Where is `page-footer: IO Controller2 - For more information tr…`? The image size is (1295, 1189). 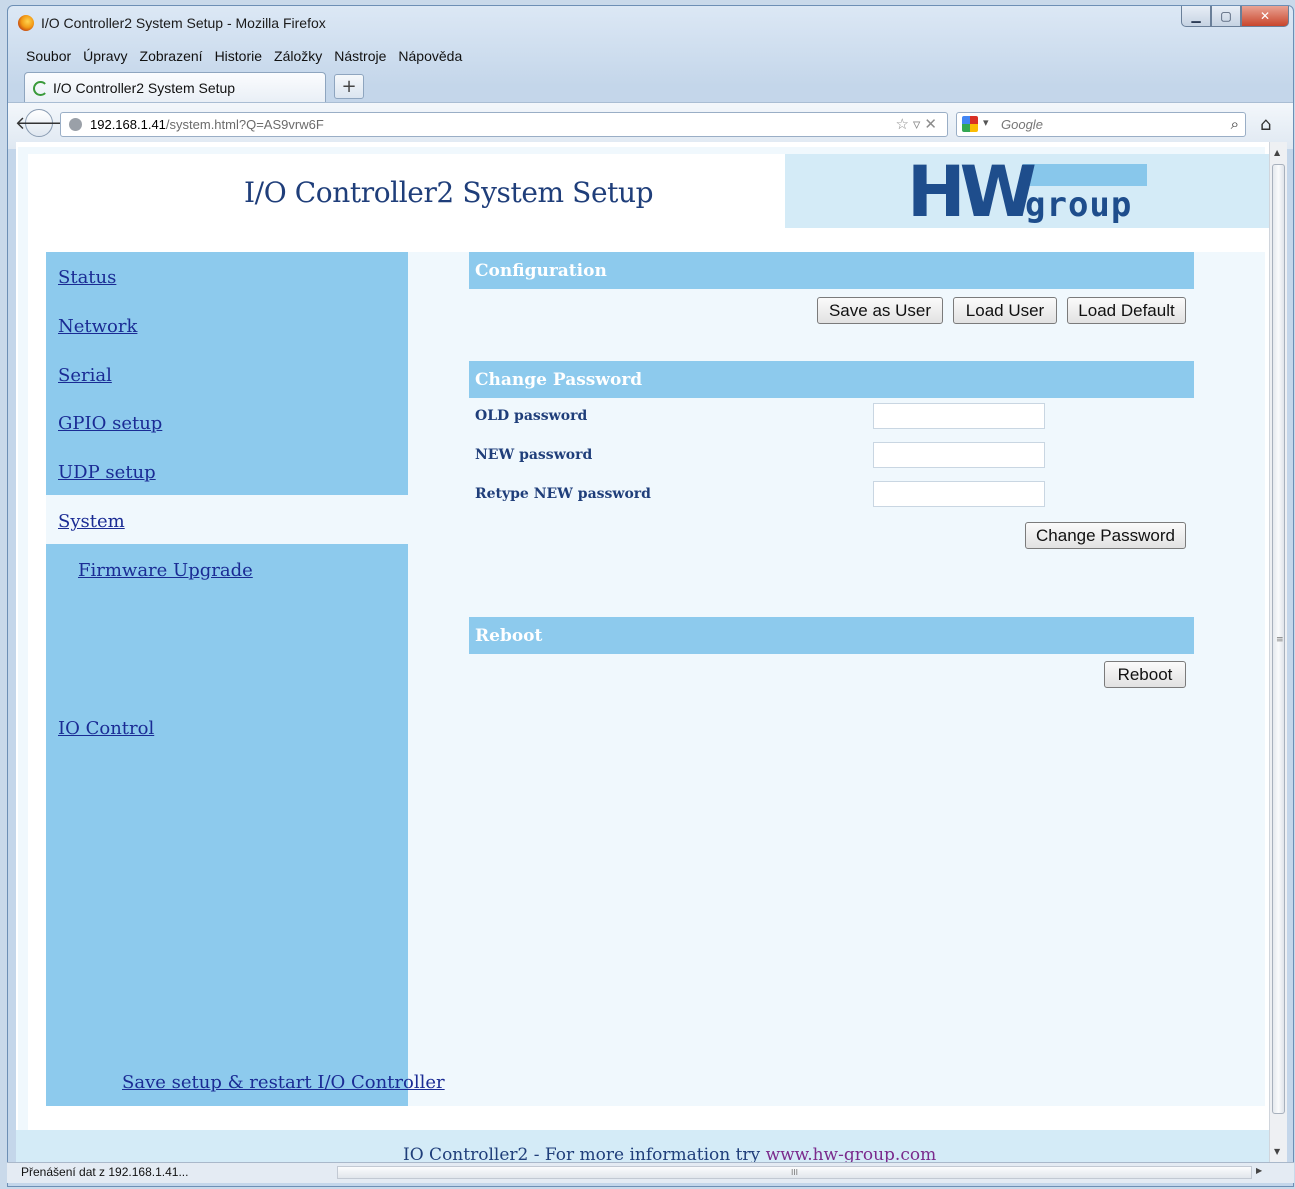
page-footer: IO Controller2 - For more information tr… is located at coordinates (642, 1146).